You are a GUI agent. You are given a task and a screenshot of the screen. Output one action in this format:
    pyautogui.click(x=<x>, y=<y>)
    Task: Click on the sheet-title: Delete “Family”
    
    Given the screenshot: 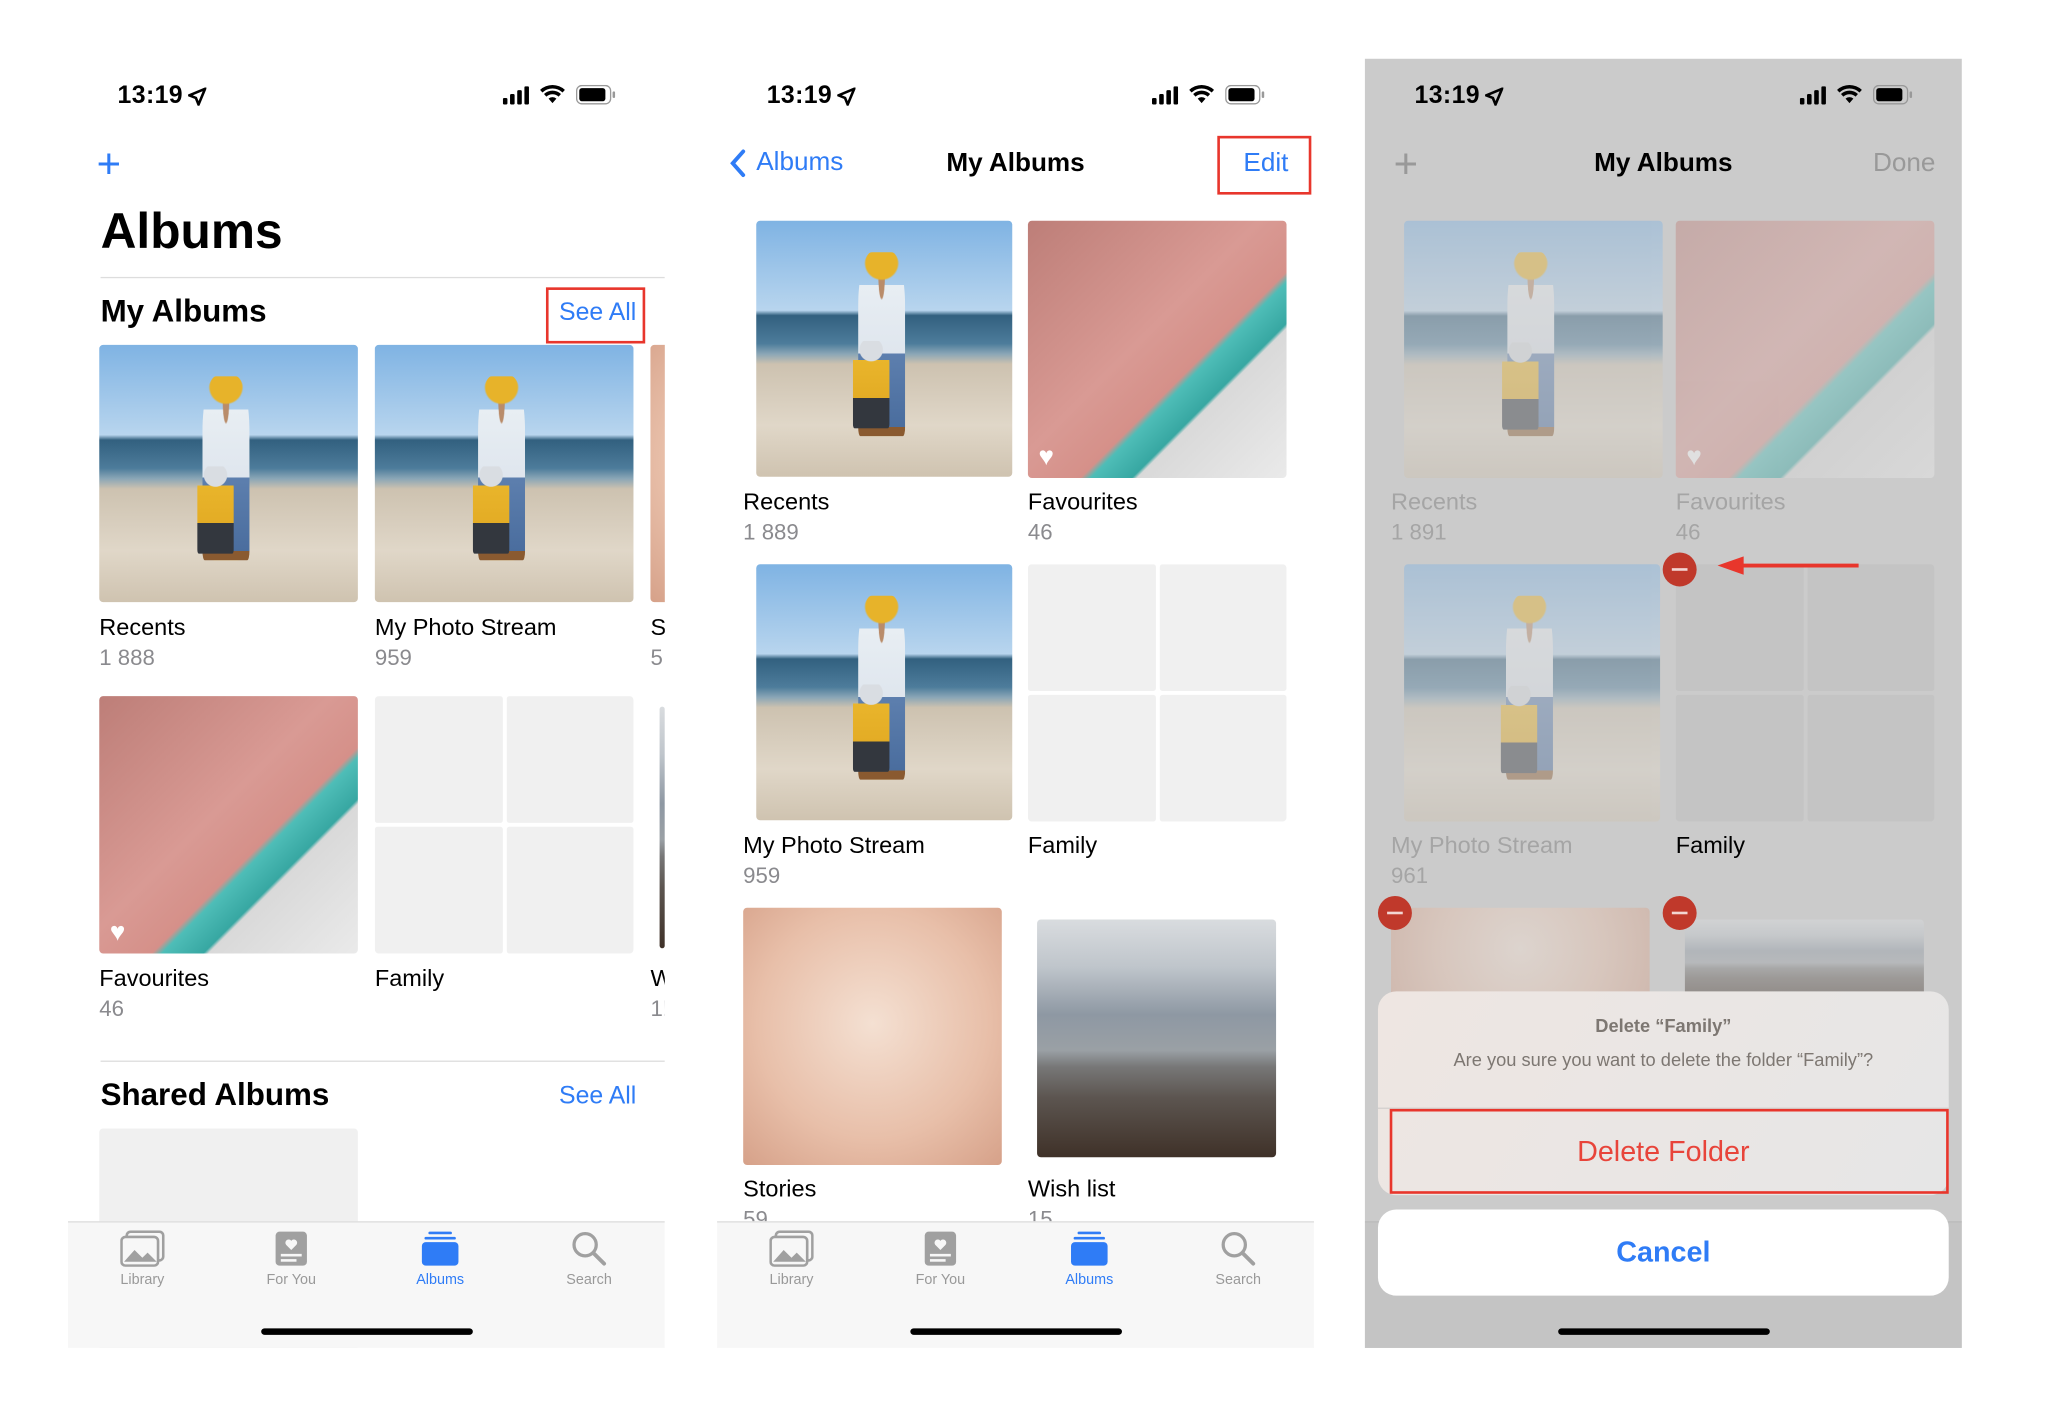 What is the action you would take?
    pyautogui.click(x=1663, y=1025)
    